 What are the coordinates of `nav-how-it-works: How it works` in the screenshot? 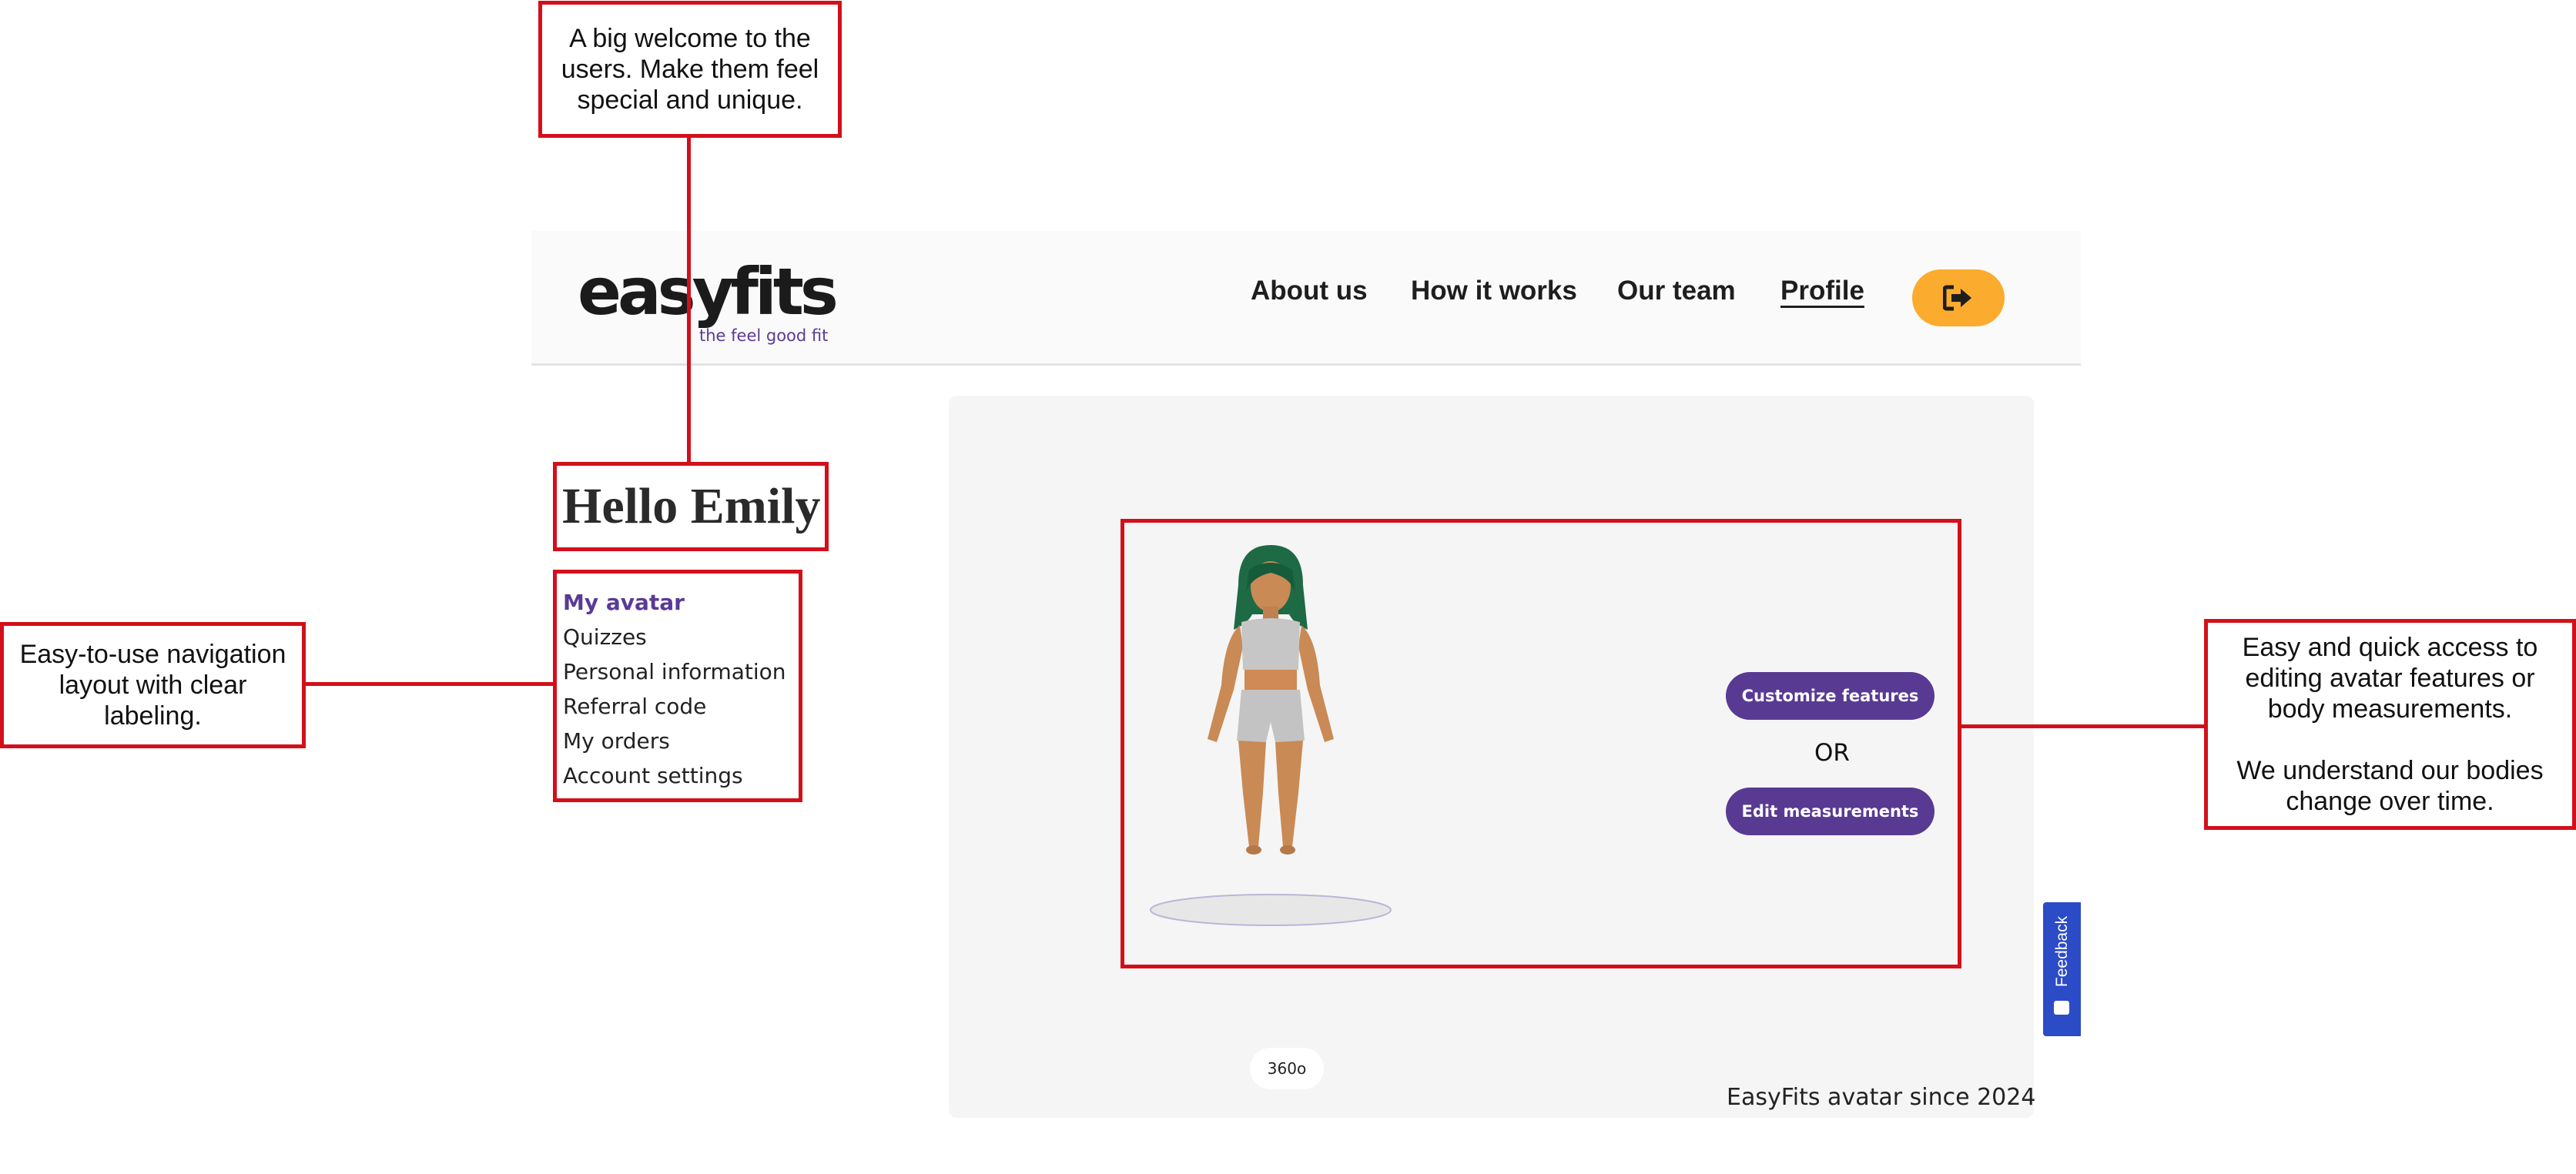 It's located at (1494, 291).